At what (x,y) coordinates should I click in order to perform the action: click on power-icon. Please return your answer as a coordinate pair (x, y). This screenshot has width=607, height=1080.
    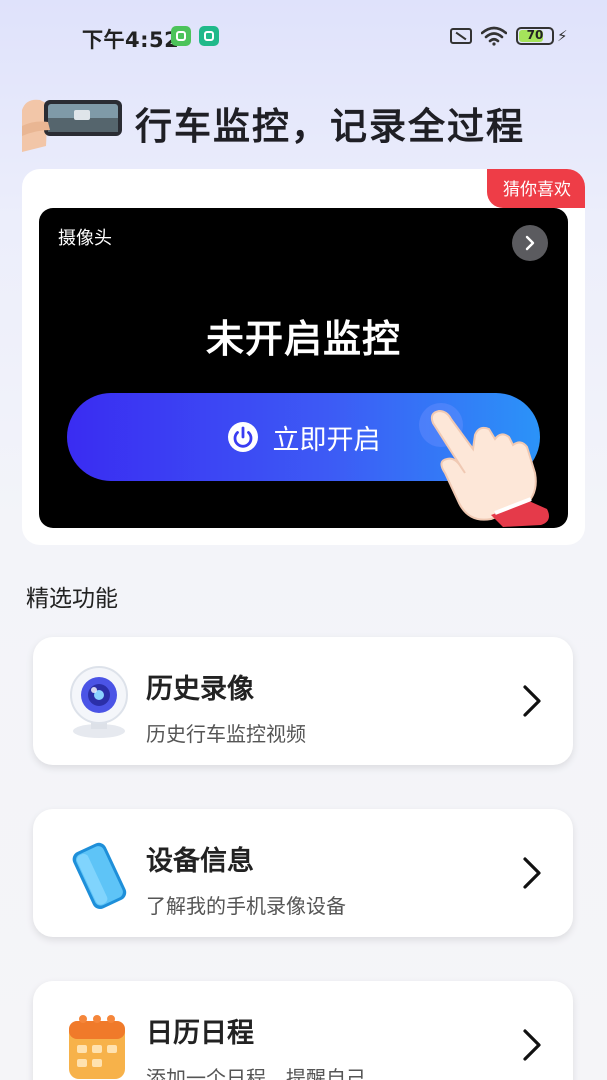
    Looking at the image, I should click on (242, 437).